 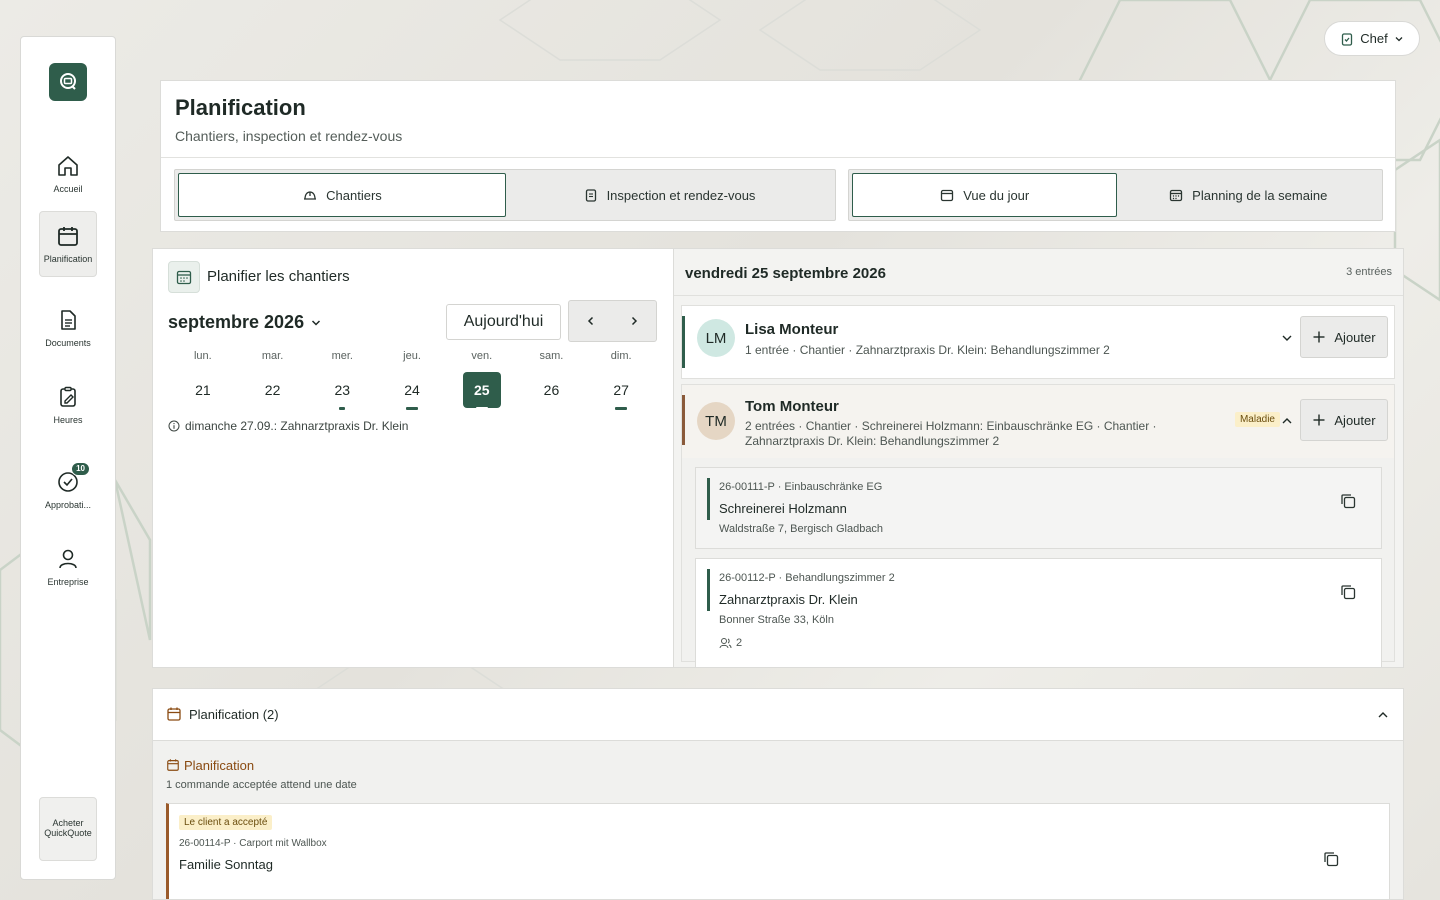 I want to click on sidebar-item-heures: Heures, so click(x=68, y=405).